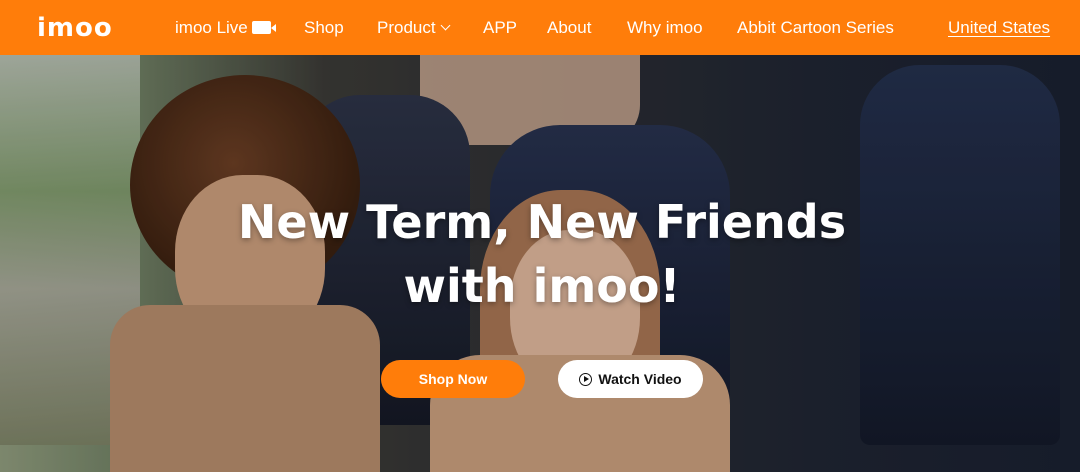 The height and width of the screenshot is (472, 1080). I want to click on play-circle-icon, so click(586, 379).